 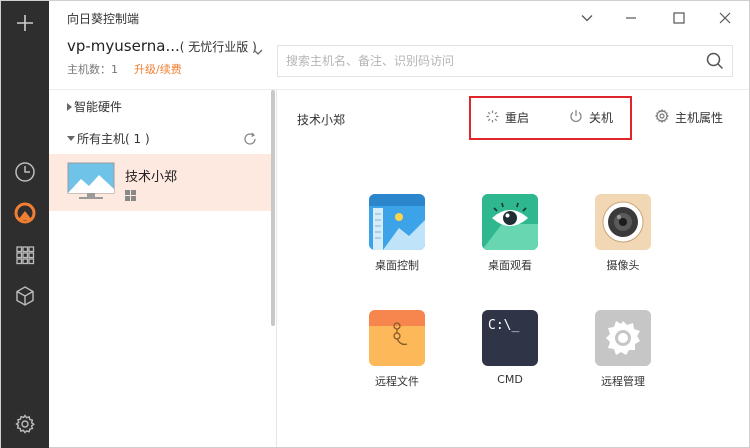 I want to click on refresh-icon, so click(x=250, y=140).